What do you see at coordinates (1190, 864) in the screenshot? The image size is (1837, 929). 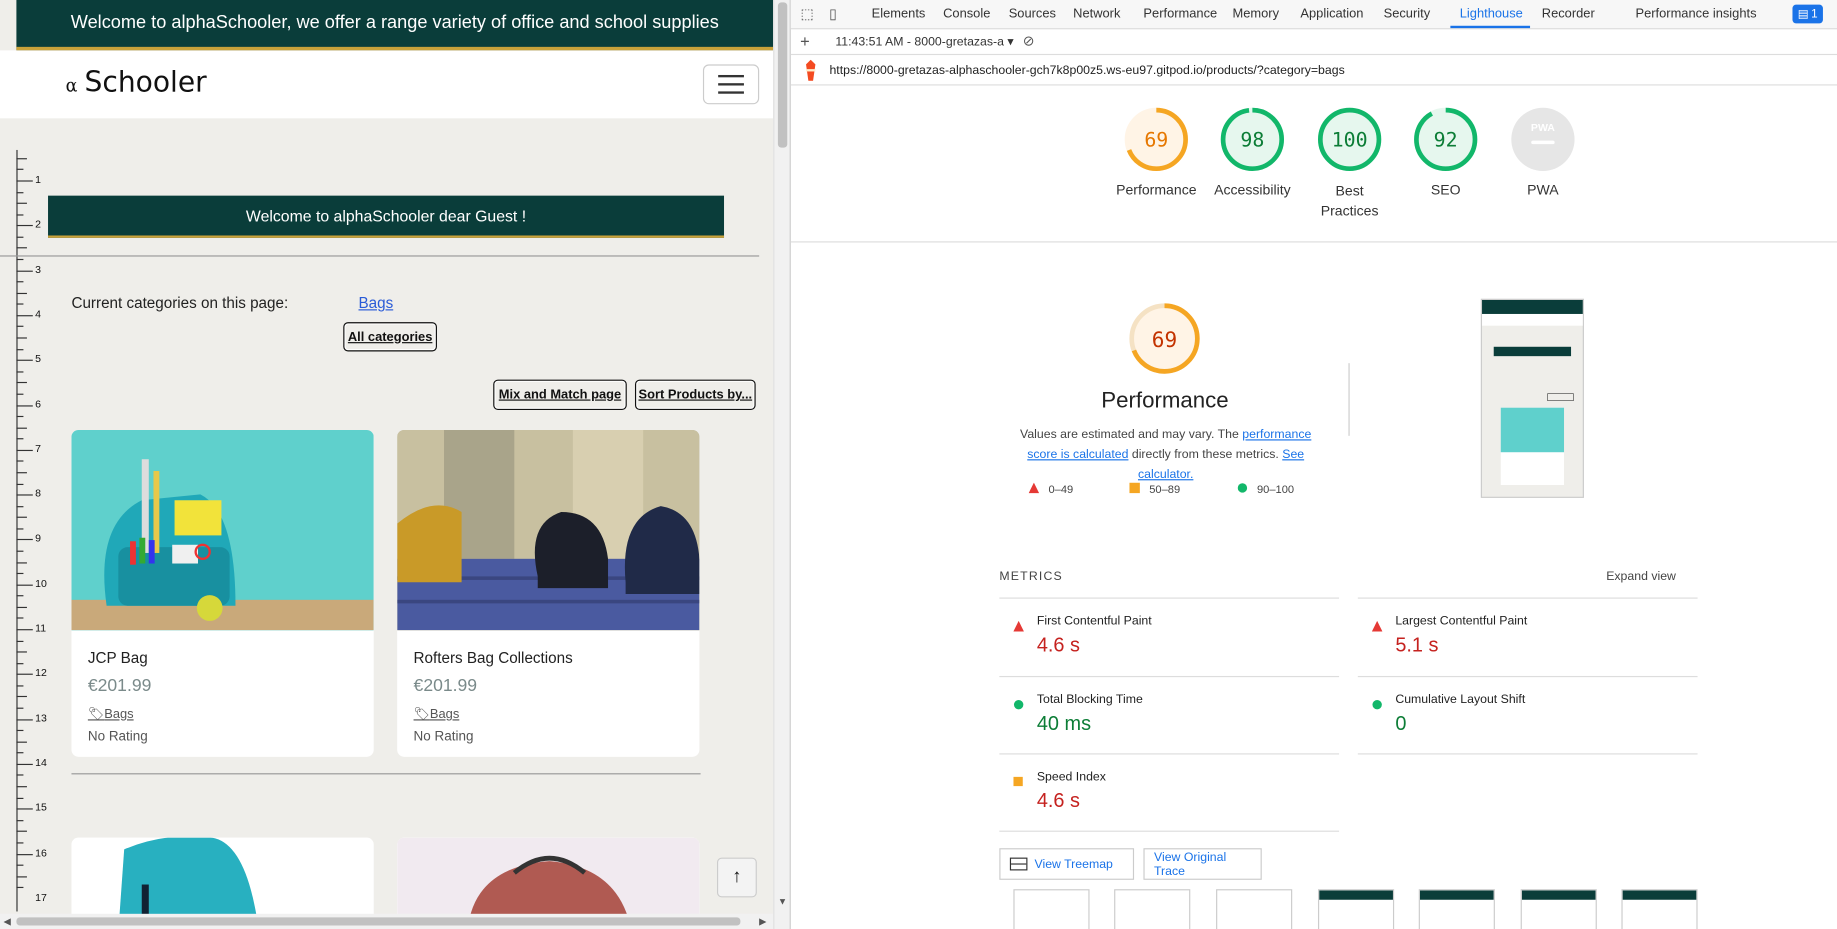 I see `view-trace-label: View Original Trace` at bounding box center [1190, 864].